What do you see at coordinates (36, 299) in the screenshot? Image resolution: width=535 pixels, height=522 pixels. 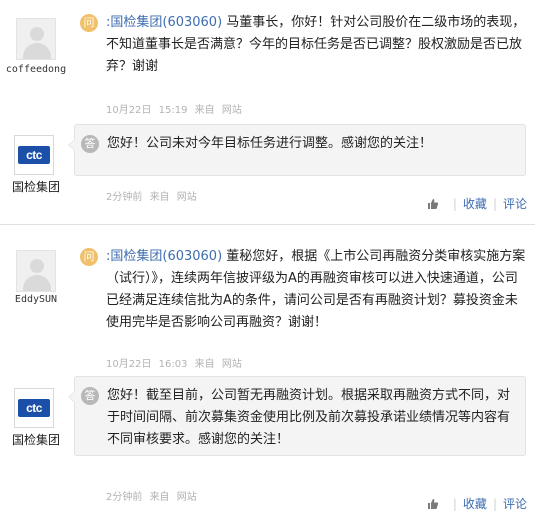 I see `username: EddySUN` at bounding box center [36, 299].